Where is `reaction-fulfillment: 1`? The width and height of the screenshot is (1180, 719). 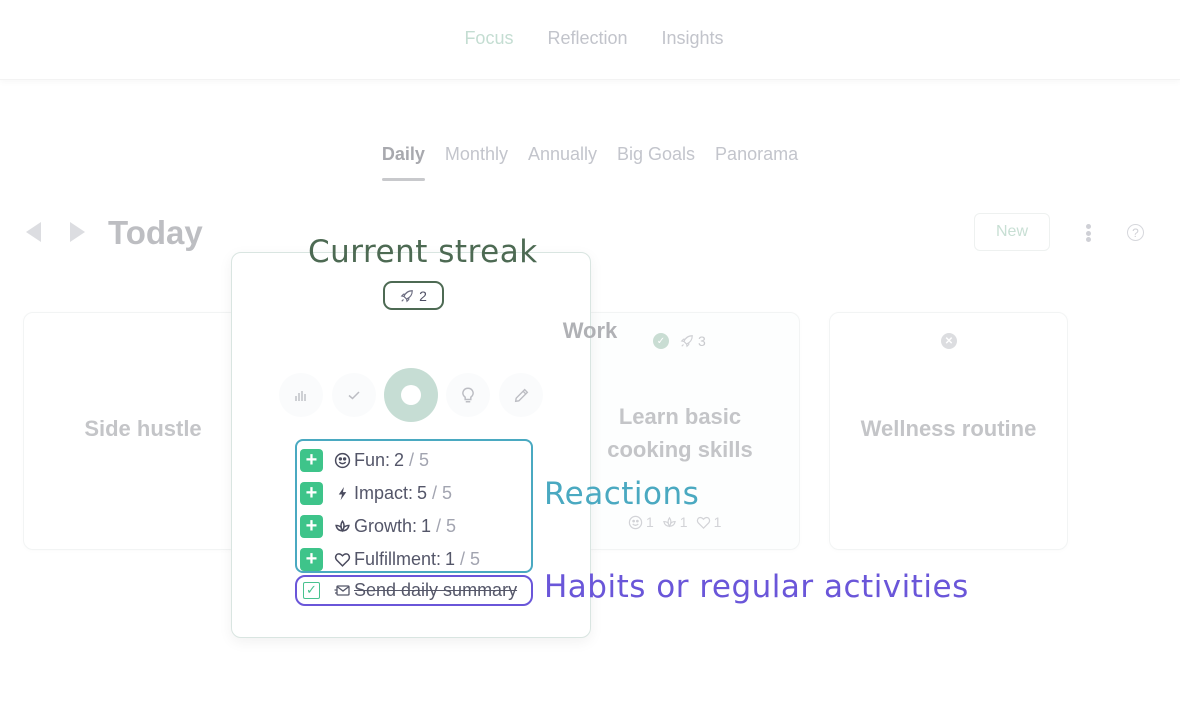 reaction-fulfillment: 1 is located at coordinates (708, 522).